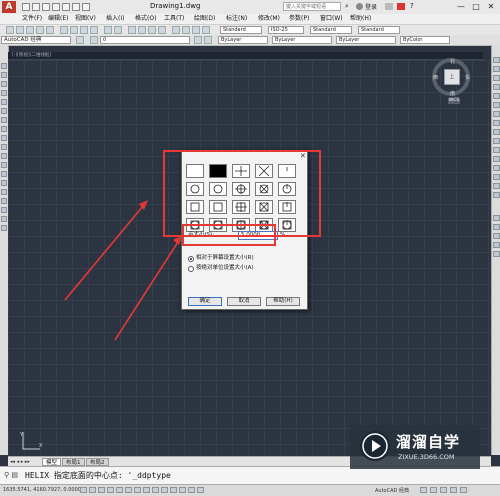  I want to click on menu-window: 窗口(W), so click(331, 19).